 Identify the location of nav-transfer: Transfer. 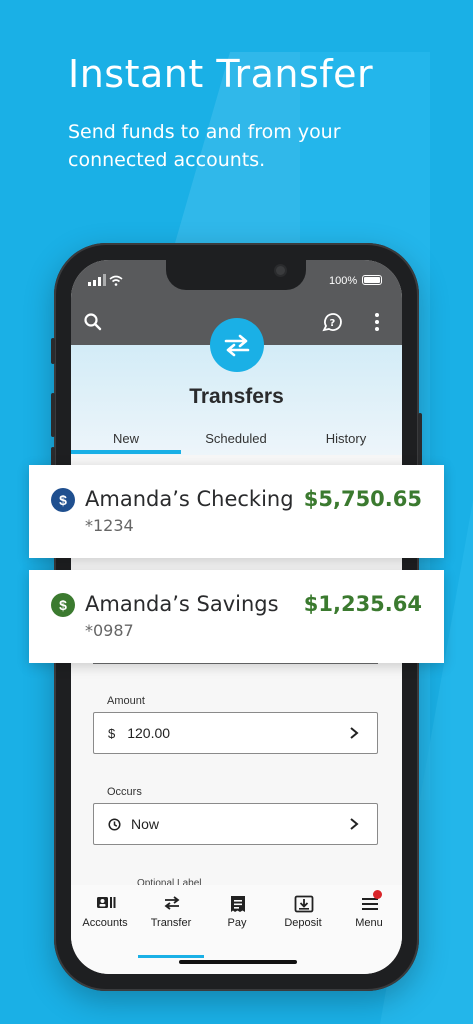
(171, 915).